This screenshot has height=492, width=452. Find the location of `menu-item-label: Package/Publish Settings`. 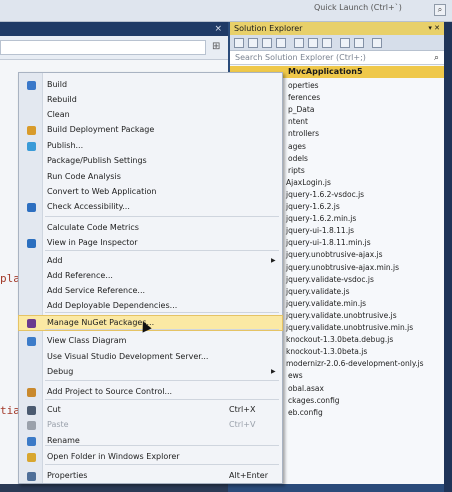

menu-item-label: Package/Publish Settings is located at coordinates (97, 160).